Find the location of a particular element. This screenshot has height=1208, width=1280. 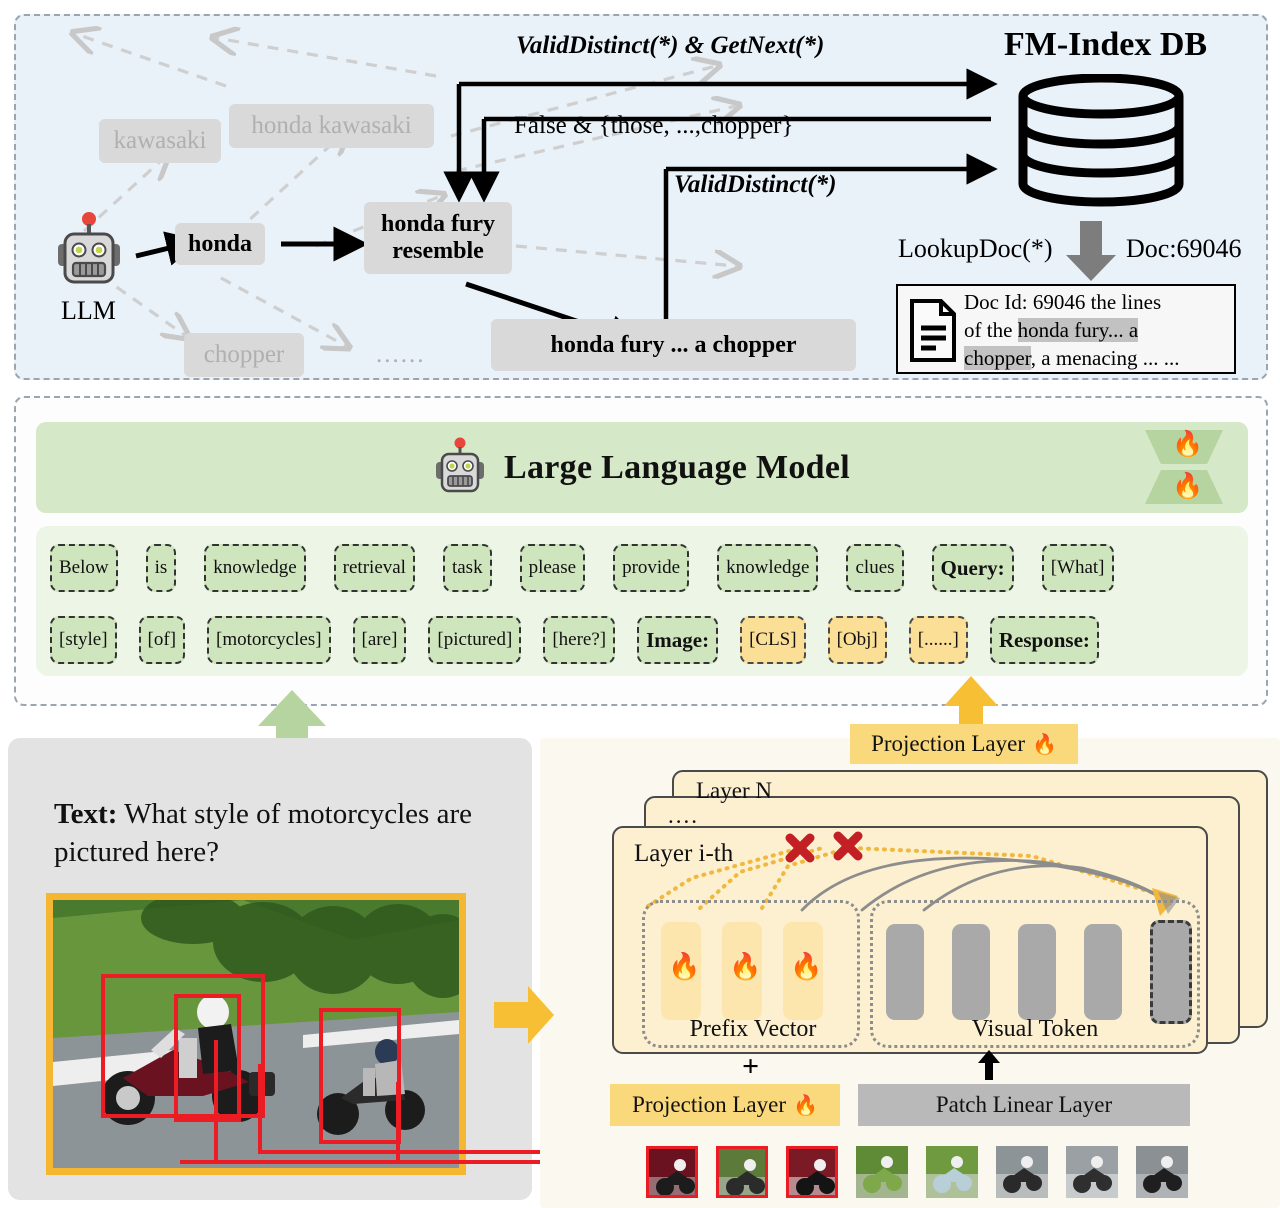

input-text-prefix: Text: is located at coordinates (86, 814).